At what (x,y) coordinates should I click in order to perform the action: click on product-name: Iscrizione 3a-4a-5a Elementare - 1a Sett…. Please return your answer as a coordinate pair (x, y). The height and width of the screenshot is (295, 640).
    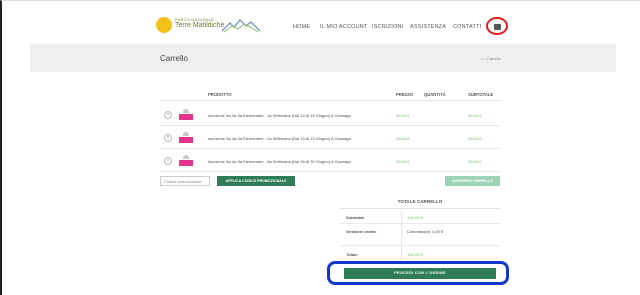
    Looking at the image, I should click on (279, 115).